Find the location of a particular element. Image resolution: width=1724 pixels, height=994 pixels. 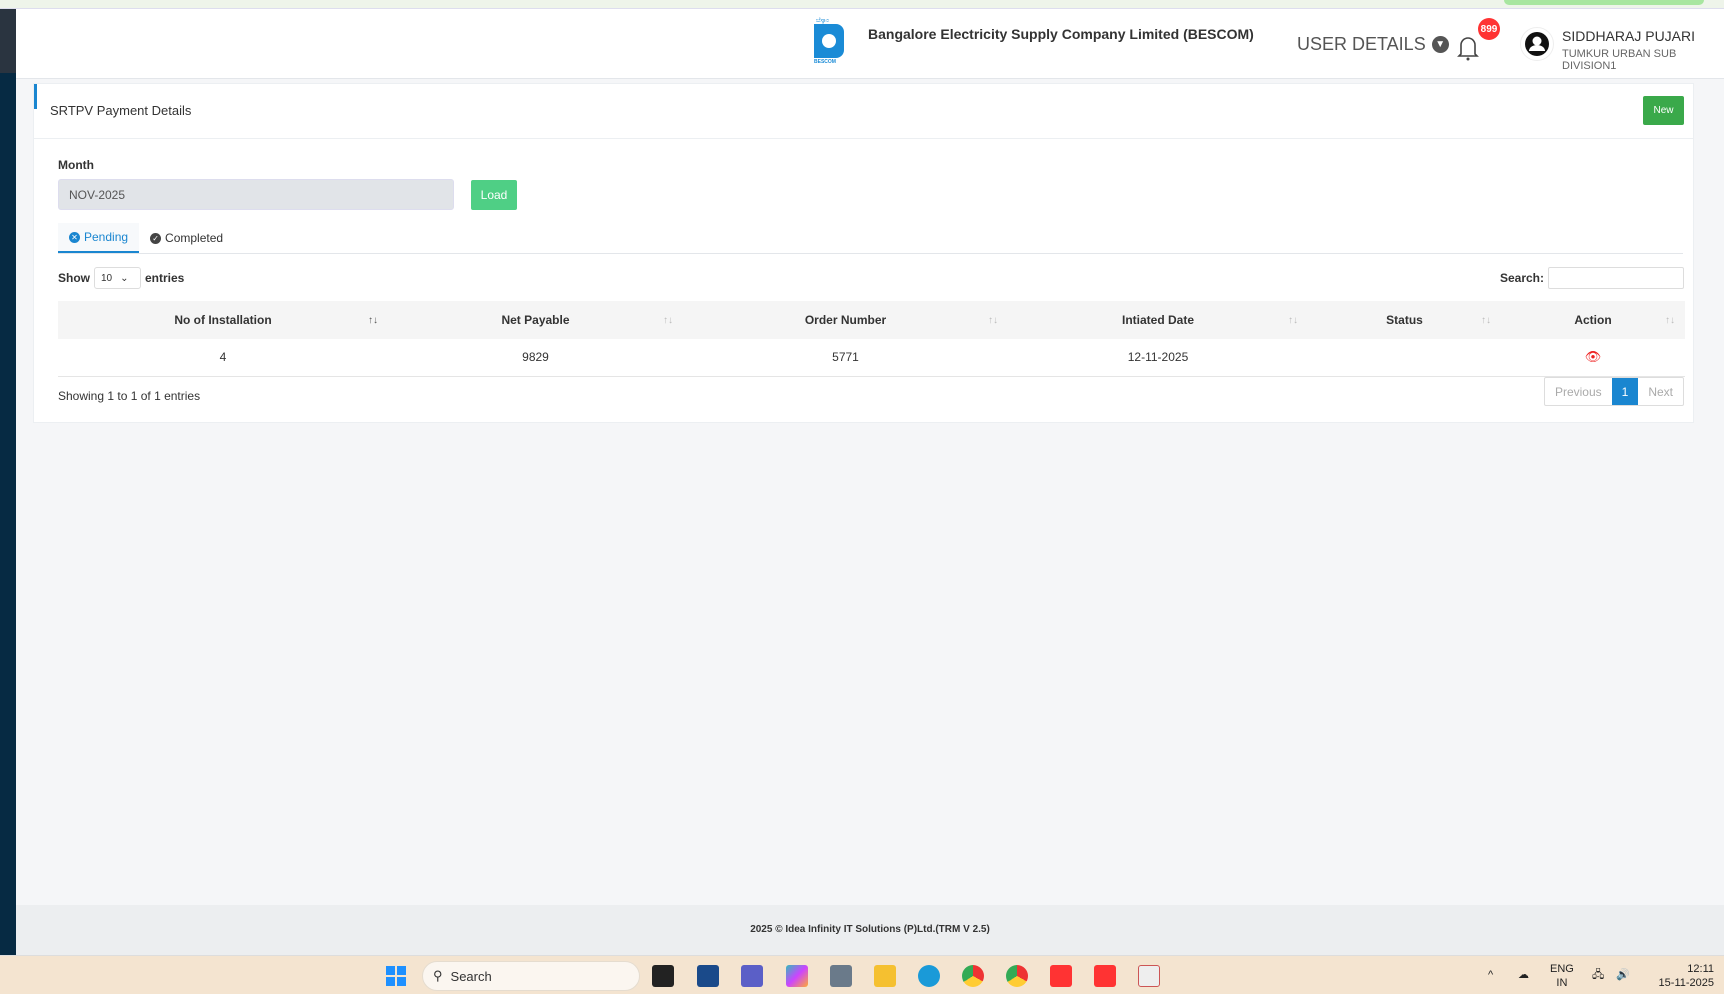

table-search: Search: is located at coordinates (1592, 278).